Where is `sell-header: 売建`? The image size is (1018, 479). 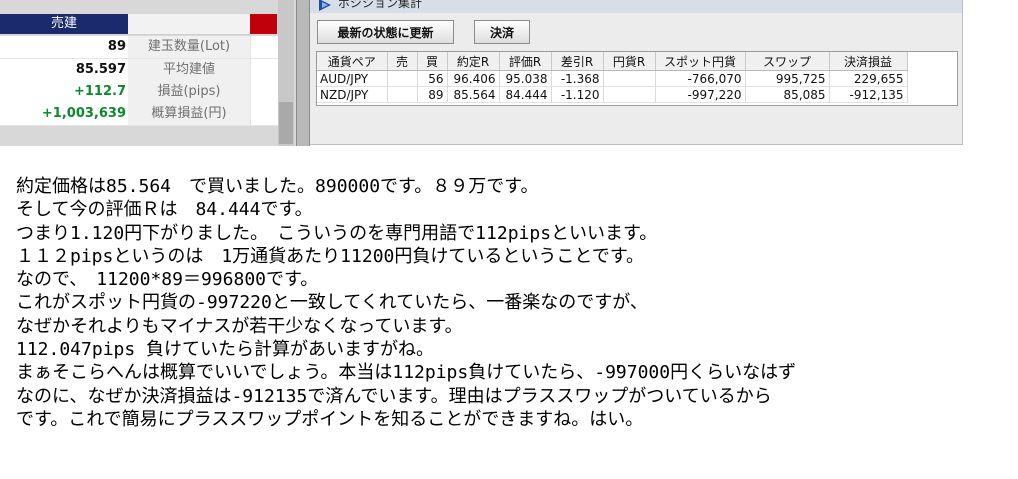
sell-header: 売建 is located at coordinates (64, 24).